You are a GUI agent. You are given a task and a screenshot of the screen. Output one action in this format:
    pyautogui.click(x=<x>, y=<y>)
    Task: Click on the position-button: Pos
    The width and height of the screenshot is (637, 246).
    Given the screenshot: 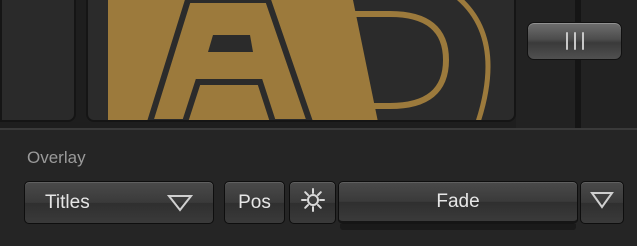 What is the action you would take?
    pyautogui.click(x=254, y=202)
    